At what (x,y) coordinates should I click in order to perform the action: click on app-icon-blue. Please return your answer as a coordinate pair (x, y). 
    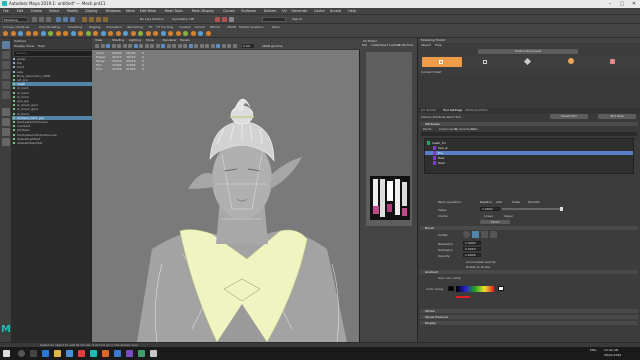
    Looking at the image, I should click on (117, 353).